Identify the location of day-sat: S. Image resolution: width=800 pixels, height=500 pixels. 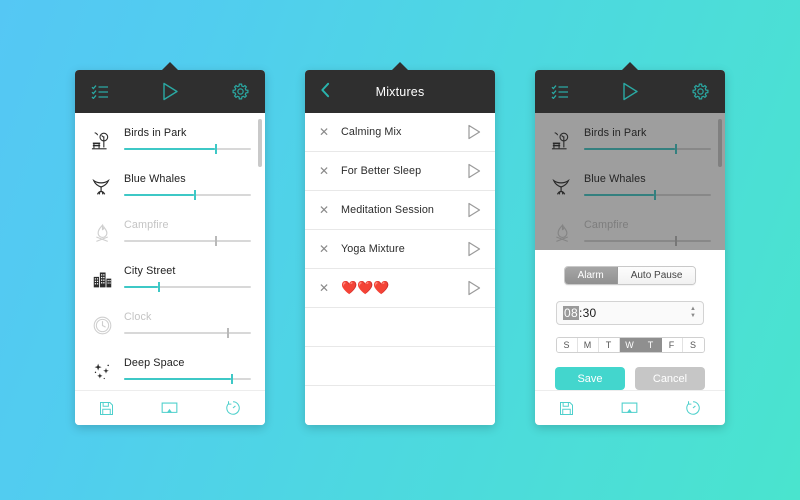
(693, 344).